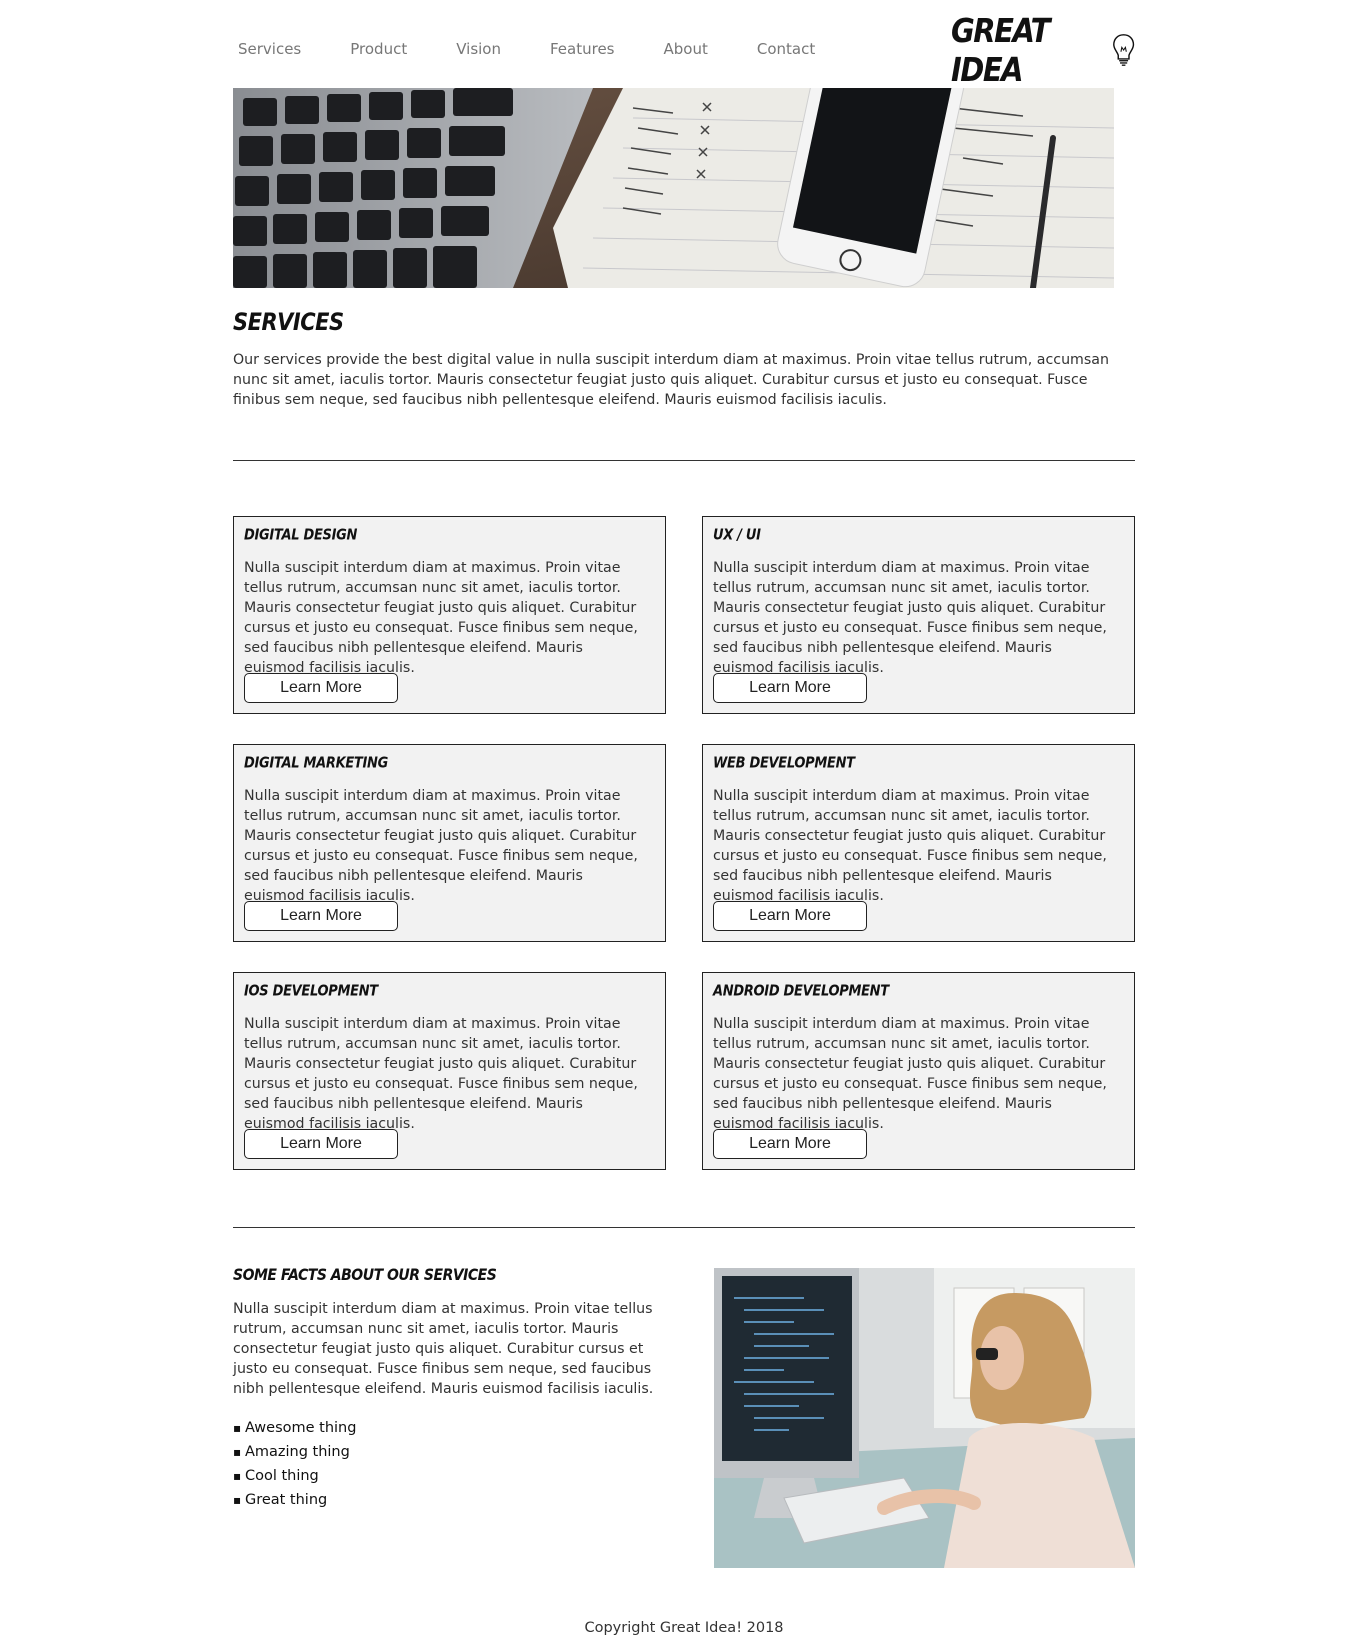  I want to click on list-item: Amazing thing, so click(294, 1452).